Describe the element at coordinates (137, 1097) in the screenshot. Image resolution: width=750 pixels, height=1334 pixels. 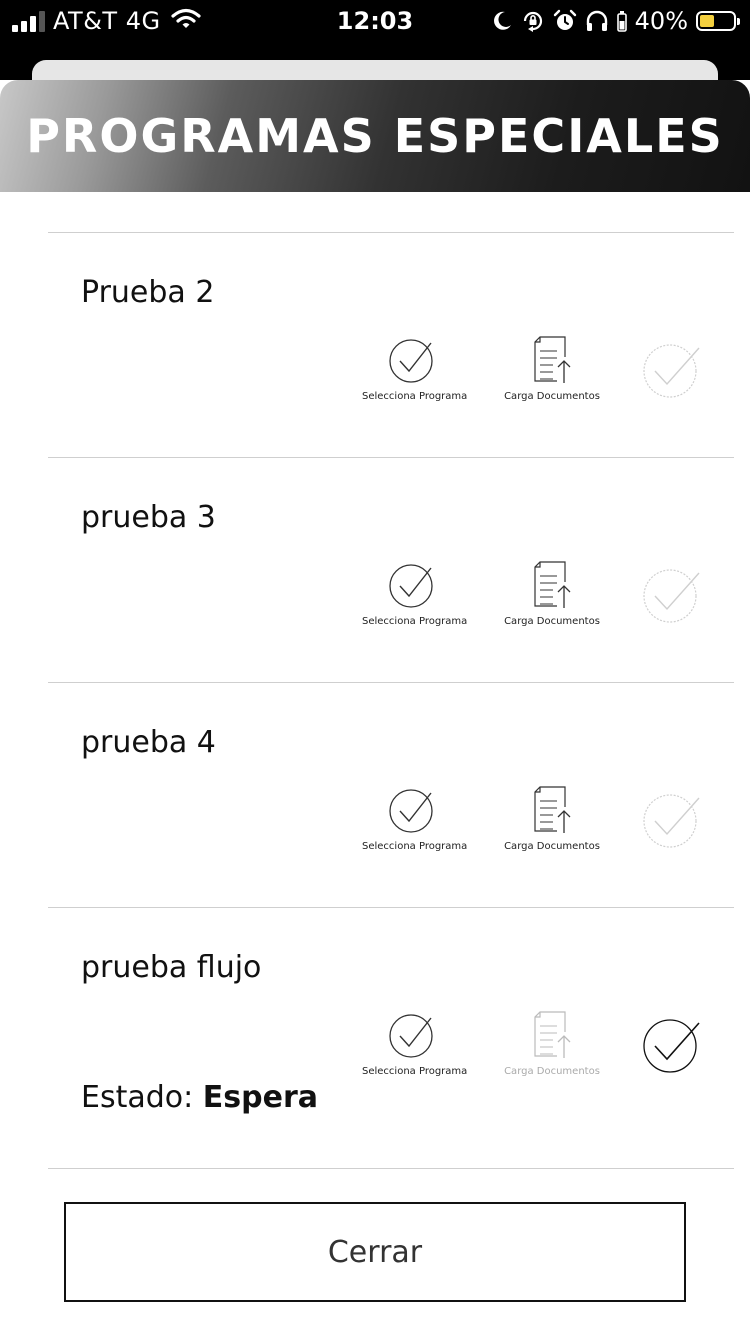
I see `status-label: Estado:` at that location.